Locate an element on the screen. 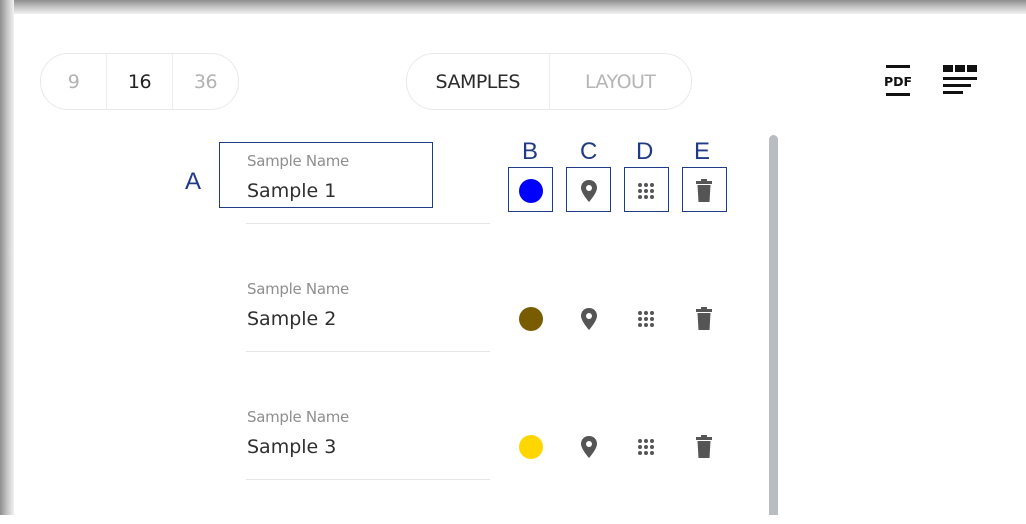 The image size is (1026, 524). tab-samples: SAMPLES is located at coordinates (478, 81).